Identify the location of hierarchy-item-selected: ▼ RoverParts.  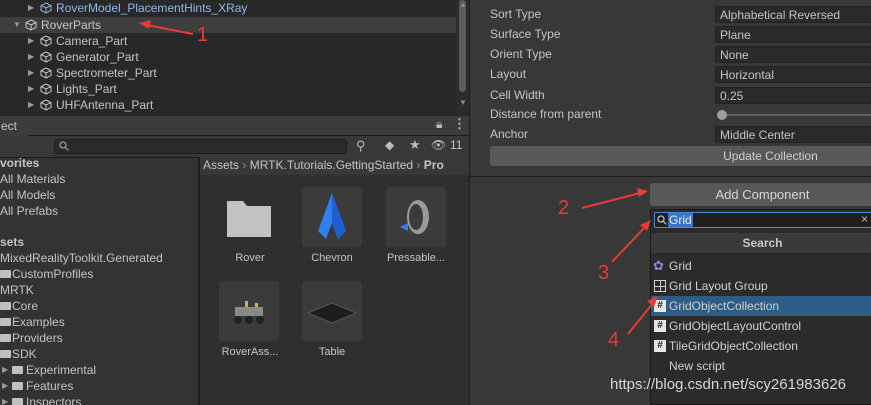
(228, 25).